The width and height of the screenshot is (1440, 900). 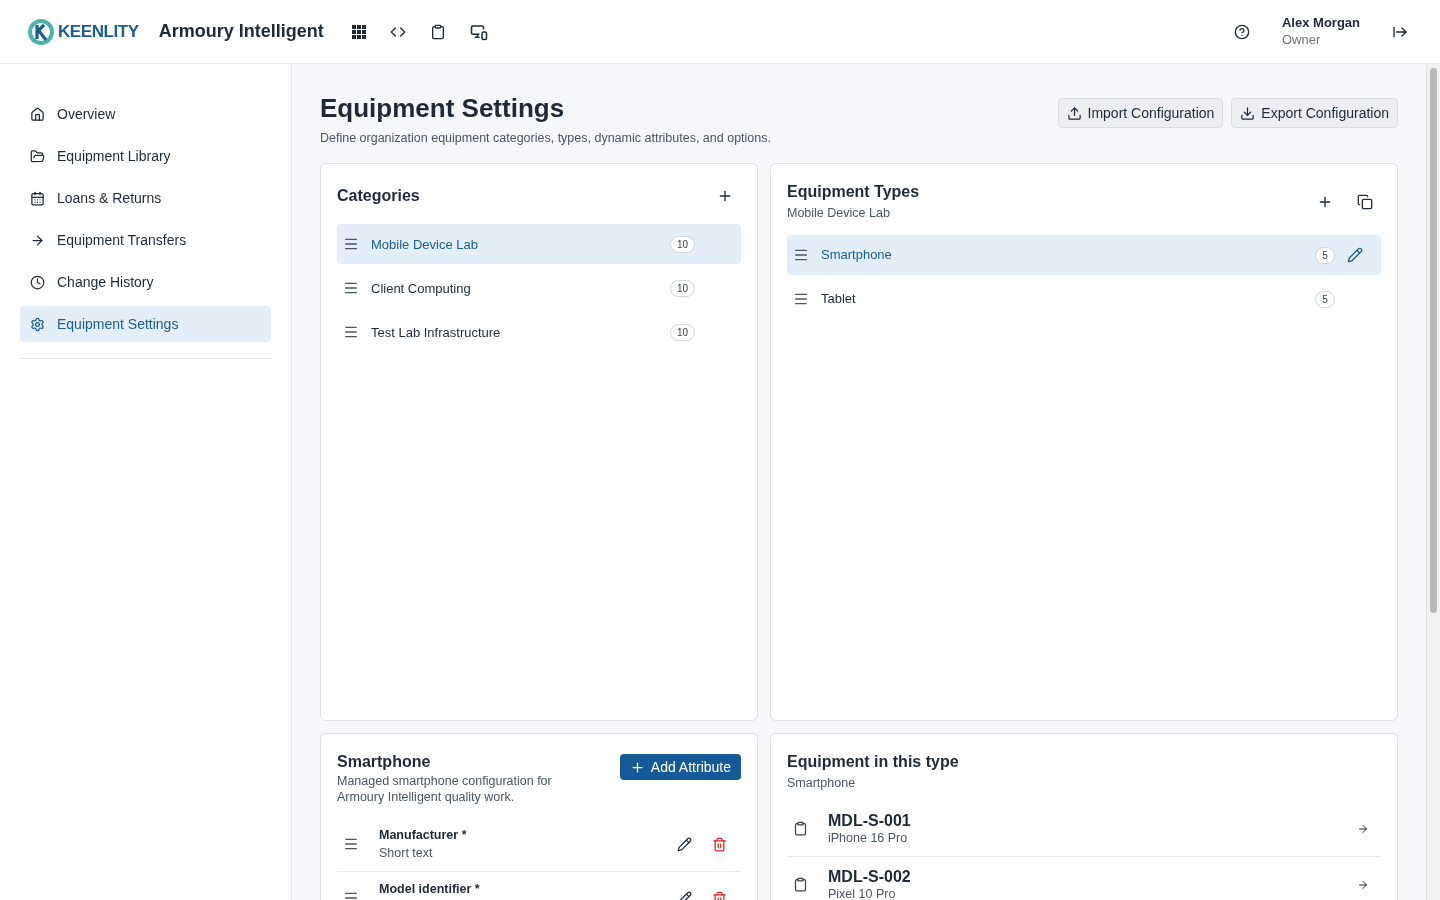 I want to click on panel-title: Equipment Types, so click(x=853, y=192).